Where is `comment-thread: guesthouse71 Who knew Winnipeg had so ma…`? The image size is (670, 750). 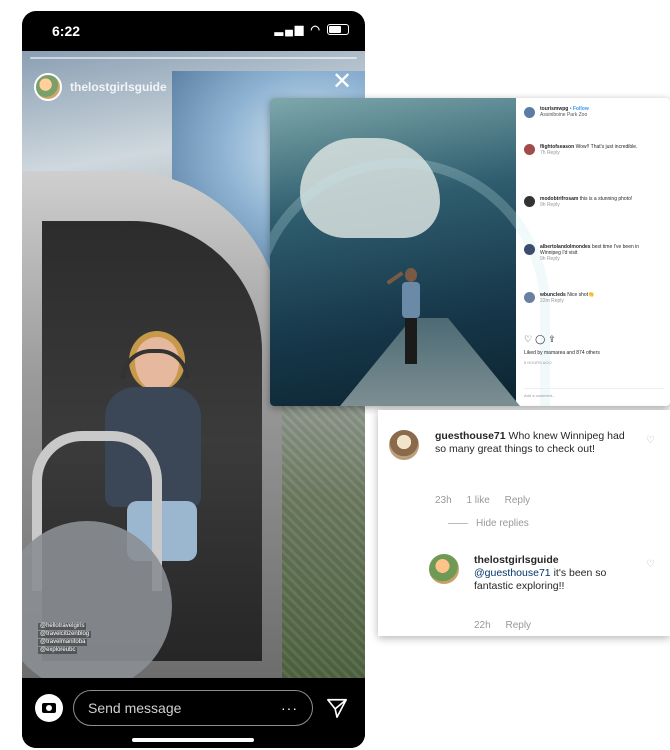 comment-thread: guesthouse71 Who knew Winnipeg had so ma… is located at coordinates (524, 523).